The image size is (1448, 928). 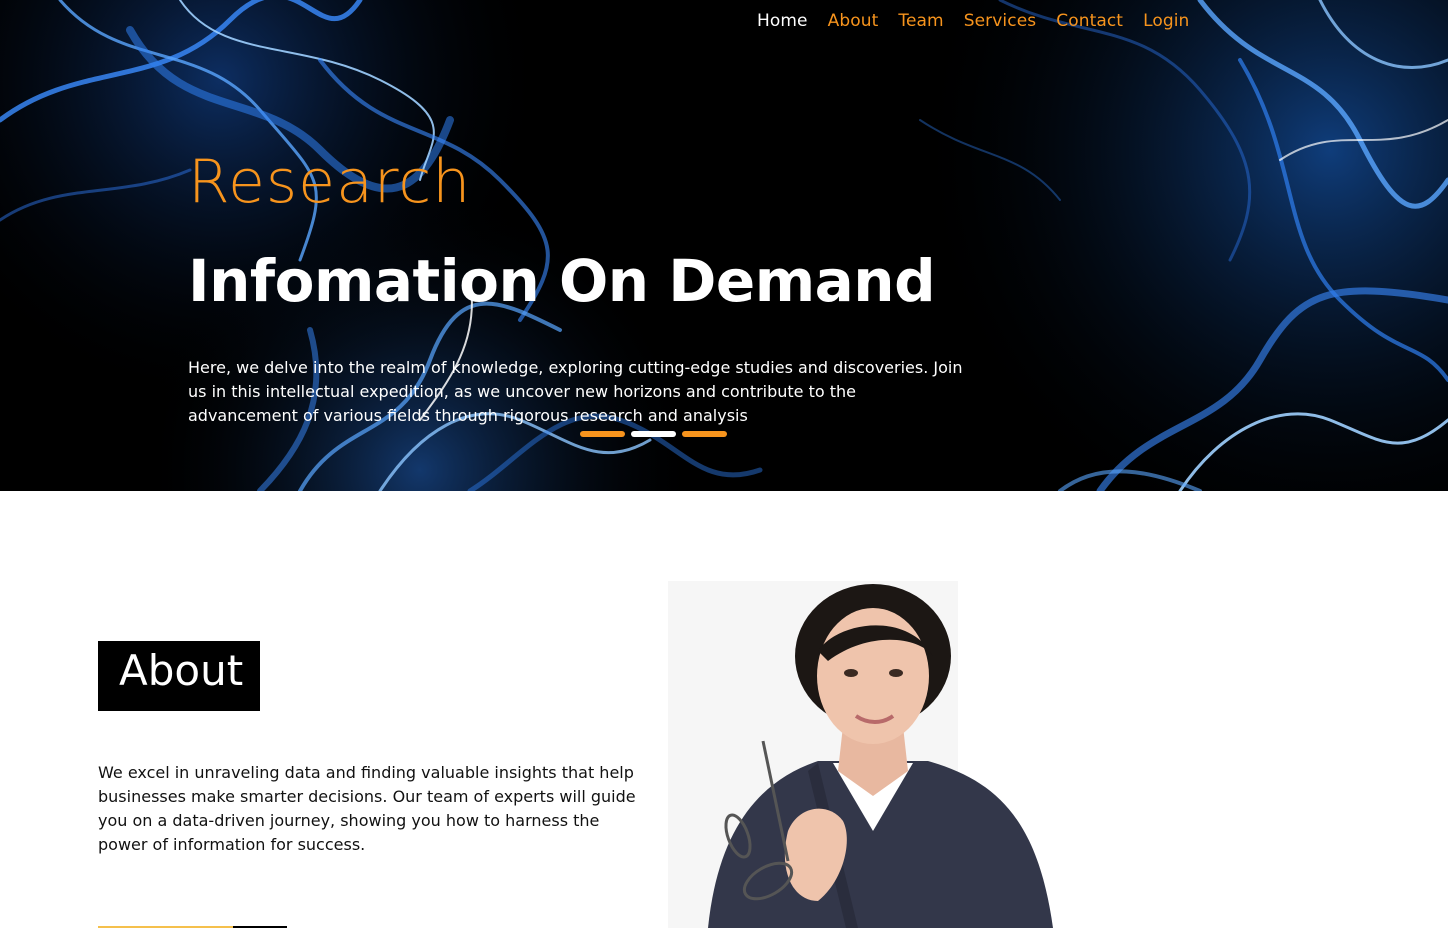 What do you see at coordinates (1089, 21) in the screenshot?
I see `nav-contact-link: Contact` at bounding box center [1089, 21].